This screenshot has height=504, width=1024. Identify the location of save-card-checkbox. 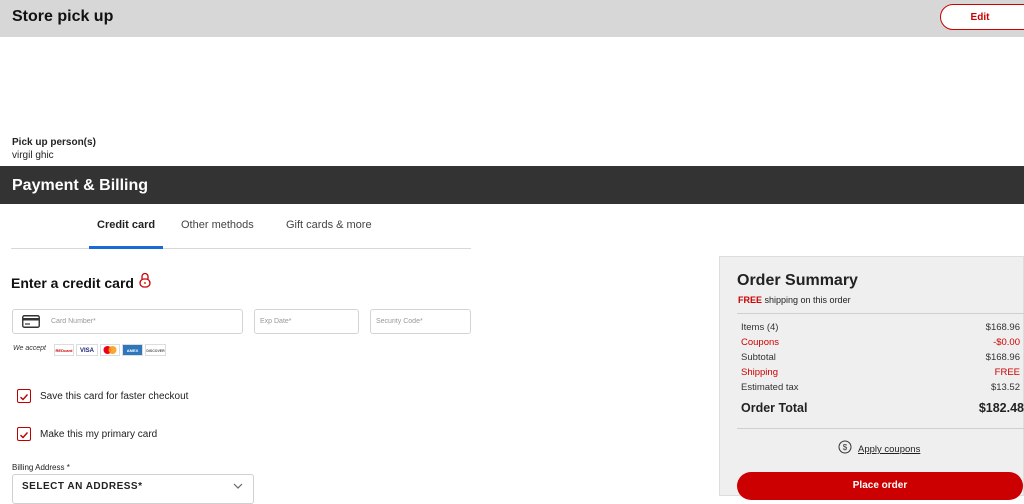
(24, 396).